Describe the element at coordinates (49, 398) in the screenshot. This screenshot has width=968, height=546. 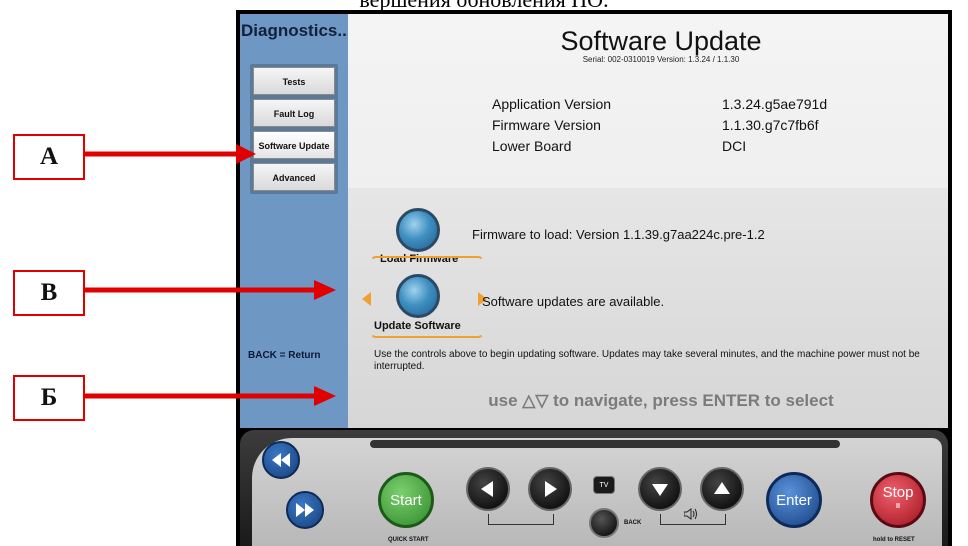
I see `callout-b: Б` at that location.